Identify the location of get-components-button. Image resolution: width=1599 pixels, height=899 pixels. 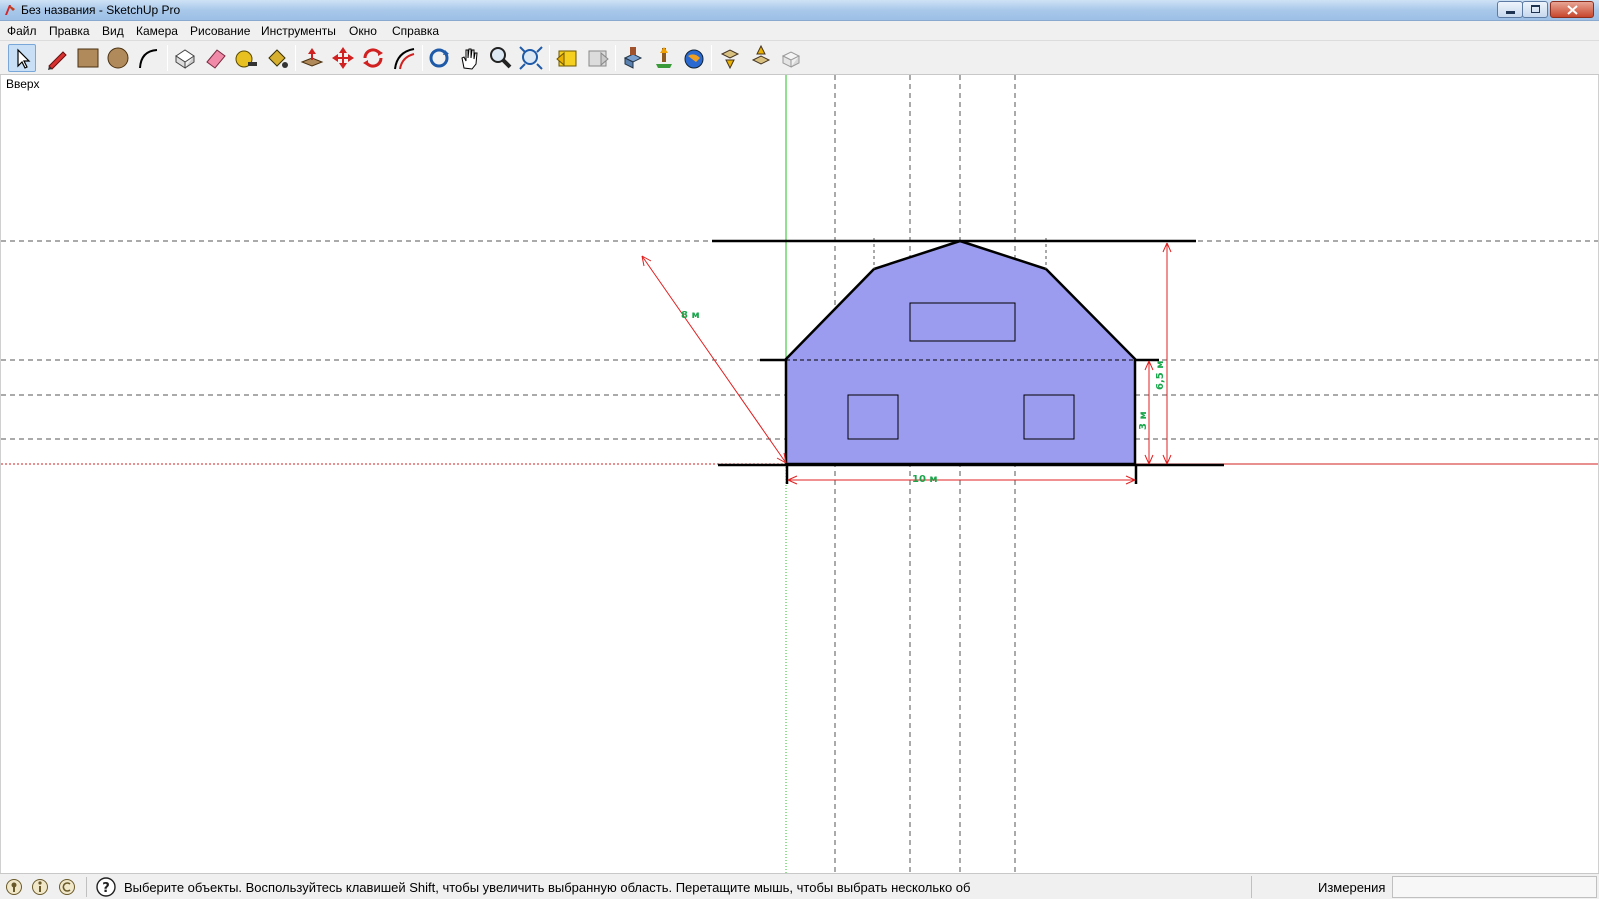
(730, 58).